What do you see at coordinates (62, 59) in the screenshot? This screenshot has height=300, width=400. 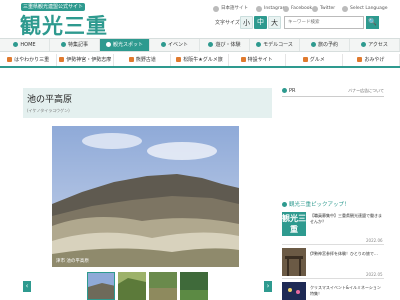 I see `shrine-icon` at bounding box center [62, 59].